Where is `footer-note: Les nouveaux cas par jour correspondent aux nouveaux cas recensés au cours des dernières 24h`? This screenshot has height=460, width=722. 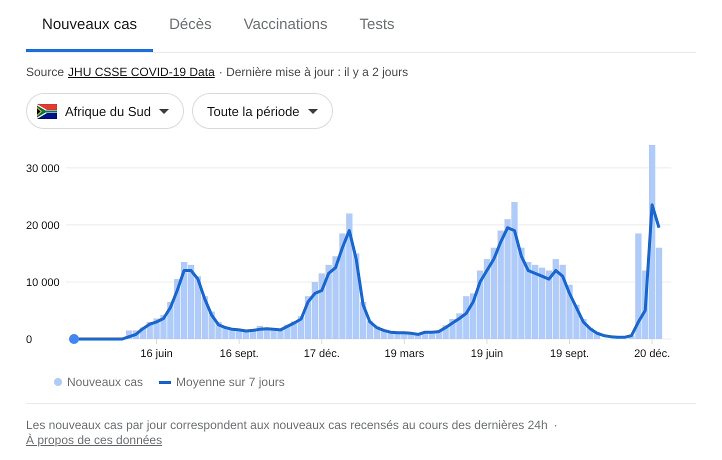
footer-note: Les nouveaux cas par jour correspondent aux nouveaux cas recensés au cours des dernières 24h is located at coordinates (287, 425).